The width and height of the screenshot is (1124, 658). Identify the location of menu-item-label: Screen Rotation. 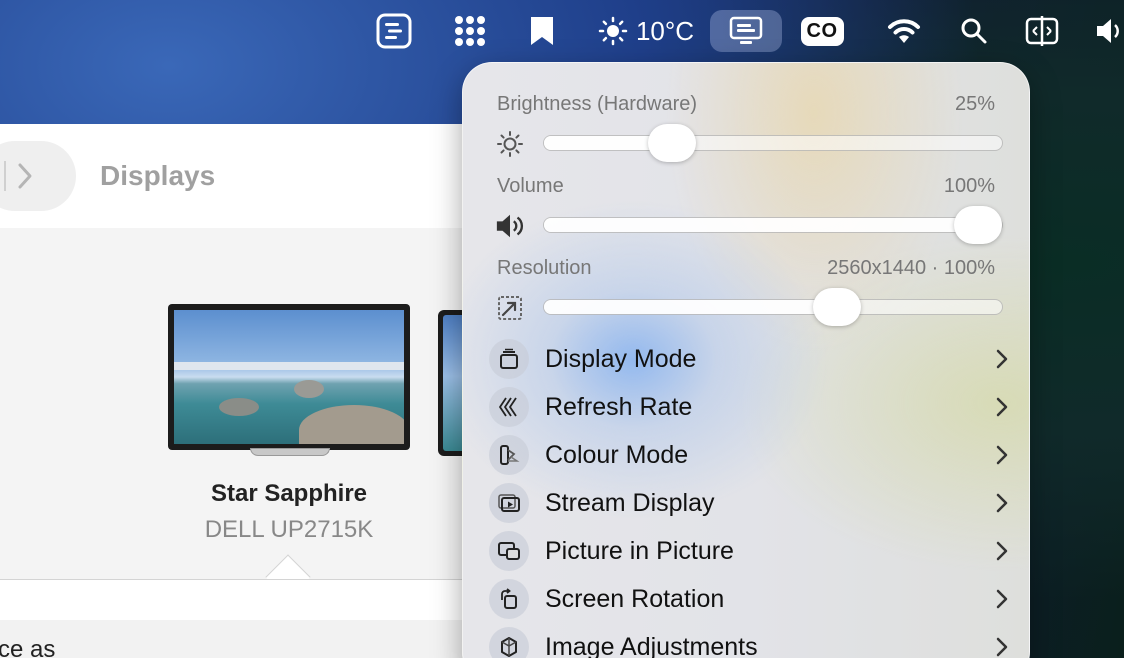
(635, 598).